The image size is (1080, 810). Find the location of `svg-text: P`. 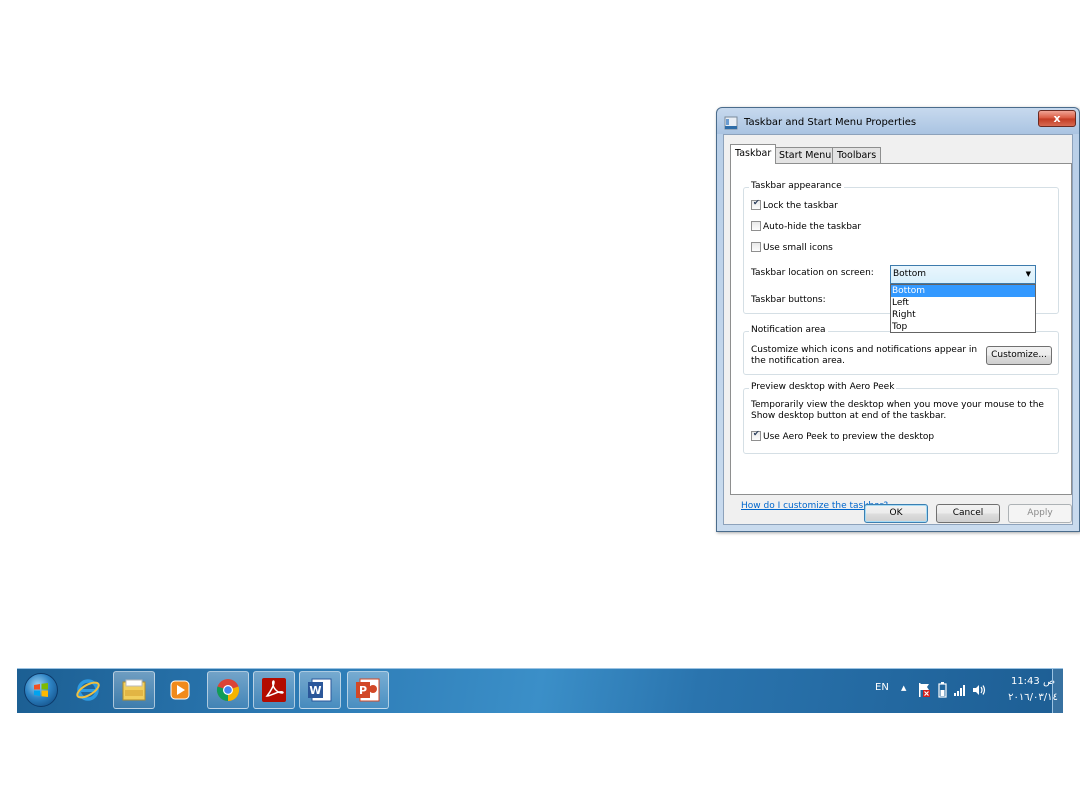

svg-text: P is located at coordinates (363, 690).